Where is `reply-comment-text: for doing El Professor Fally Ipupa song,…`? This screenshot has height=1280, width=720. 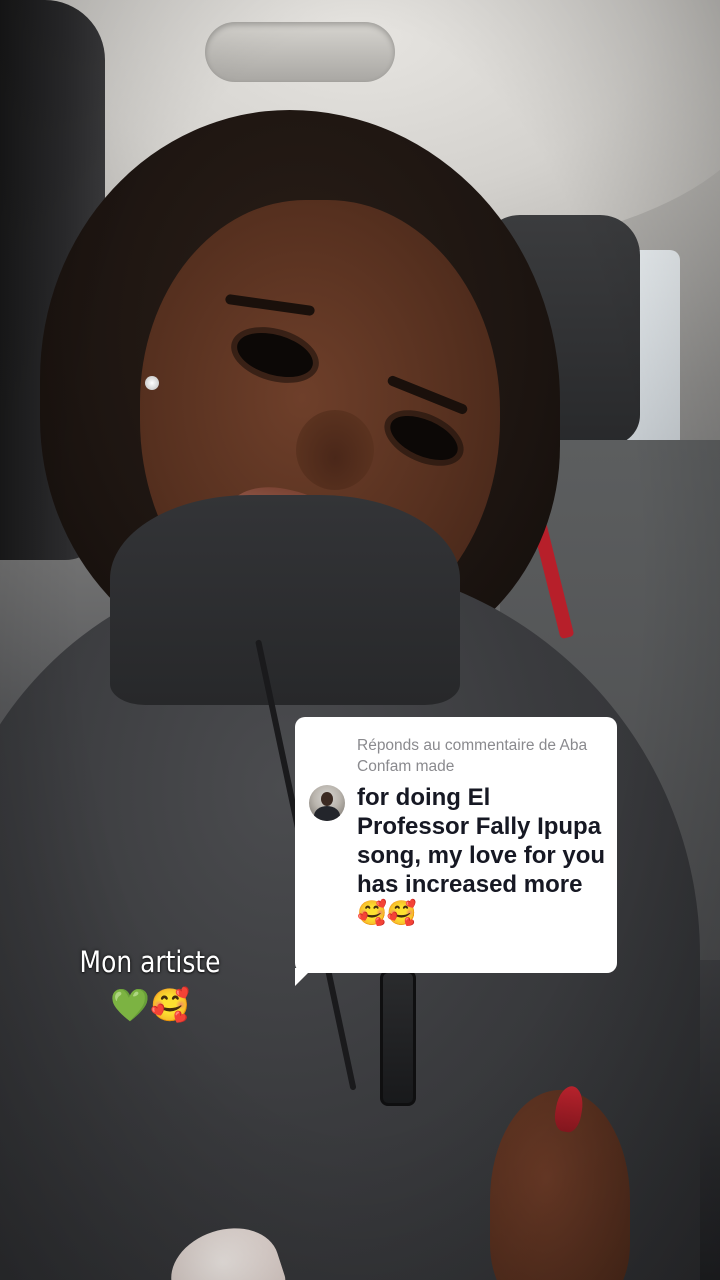 reply-comment-text: for doing El Professor Fally Ipupa song,… is located at coordinates (481, 855).